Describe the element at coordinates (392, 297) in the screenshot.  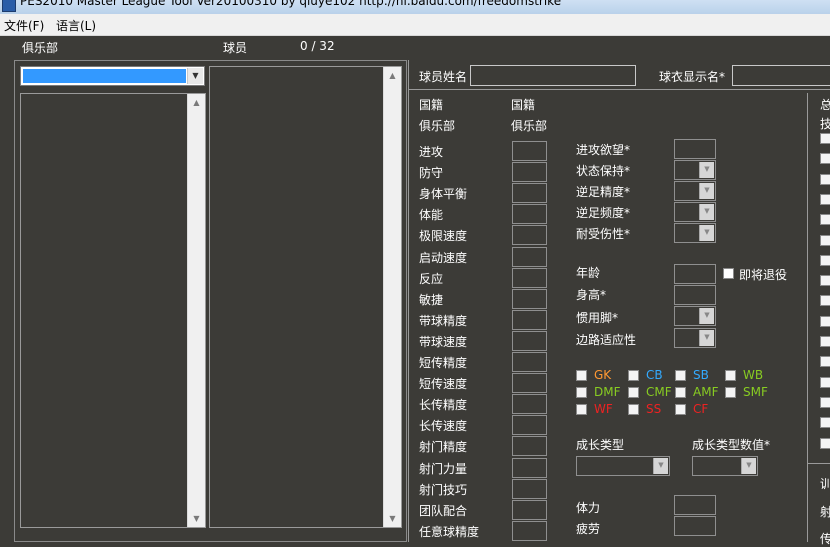
I see `player-list-scrollbar: ▲ ▼` at that location.